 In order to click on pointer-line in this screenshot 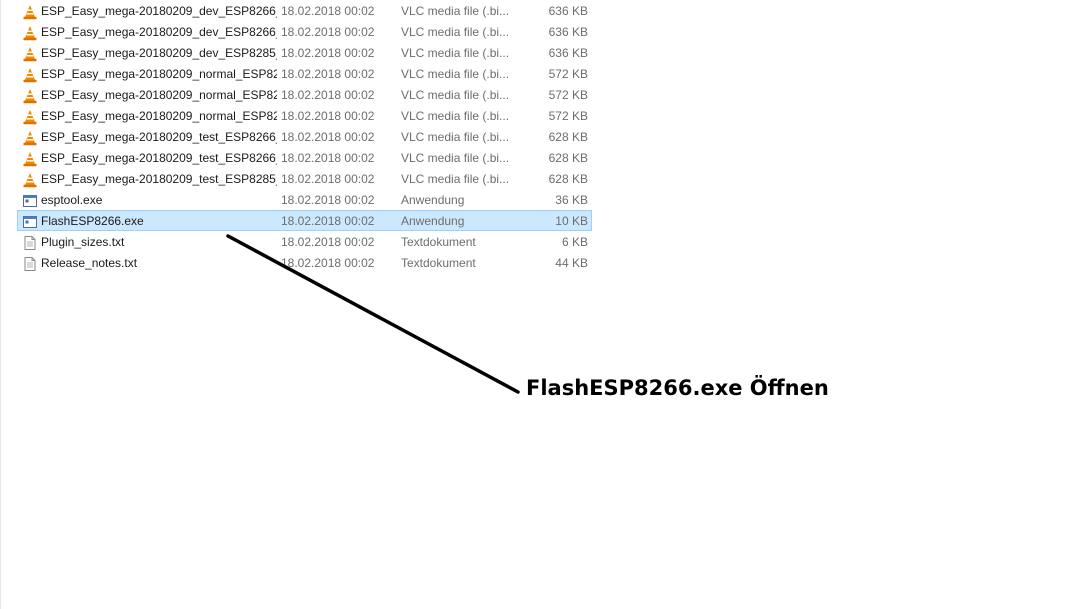, I will do `click(373, 314)`.